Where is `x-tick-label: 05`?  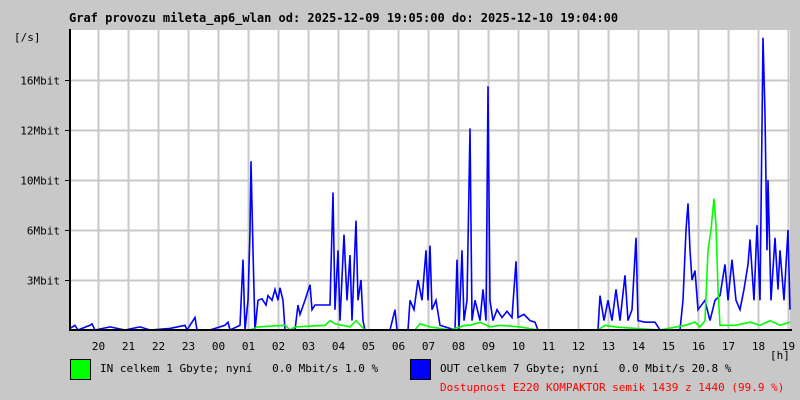
x-tick-label: 05 is located at coordinates (368, 346).